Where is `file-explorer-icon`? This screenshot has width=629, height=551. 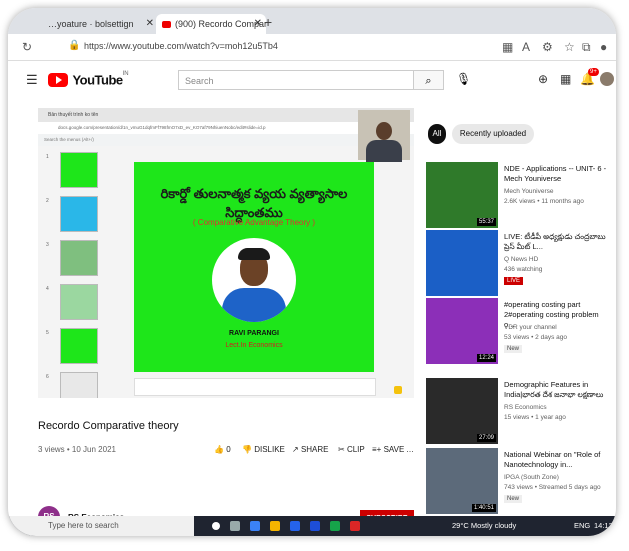
file-explorer-icon is located at coordinates (275, 526).